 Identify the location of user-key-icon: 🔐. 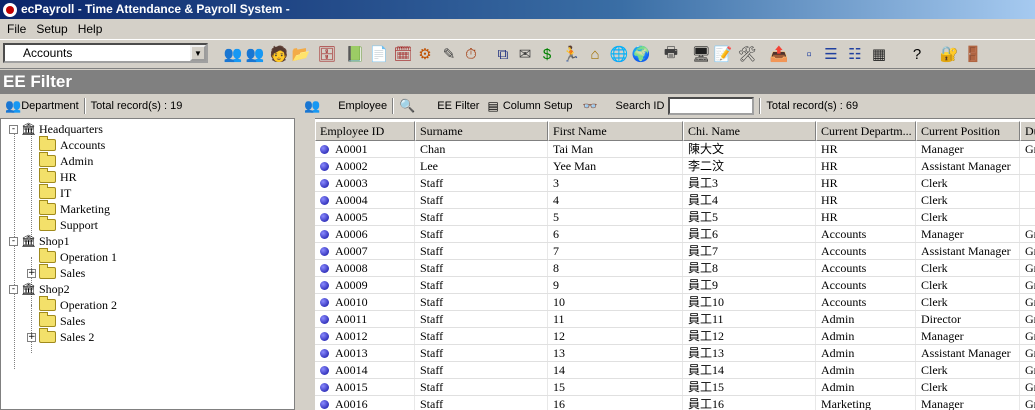
(949, 54).